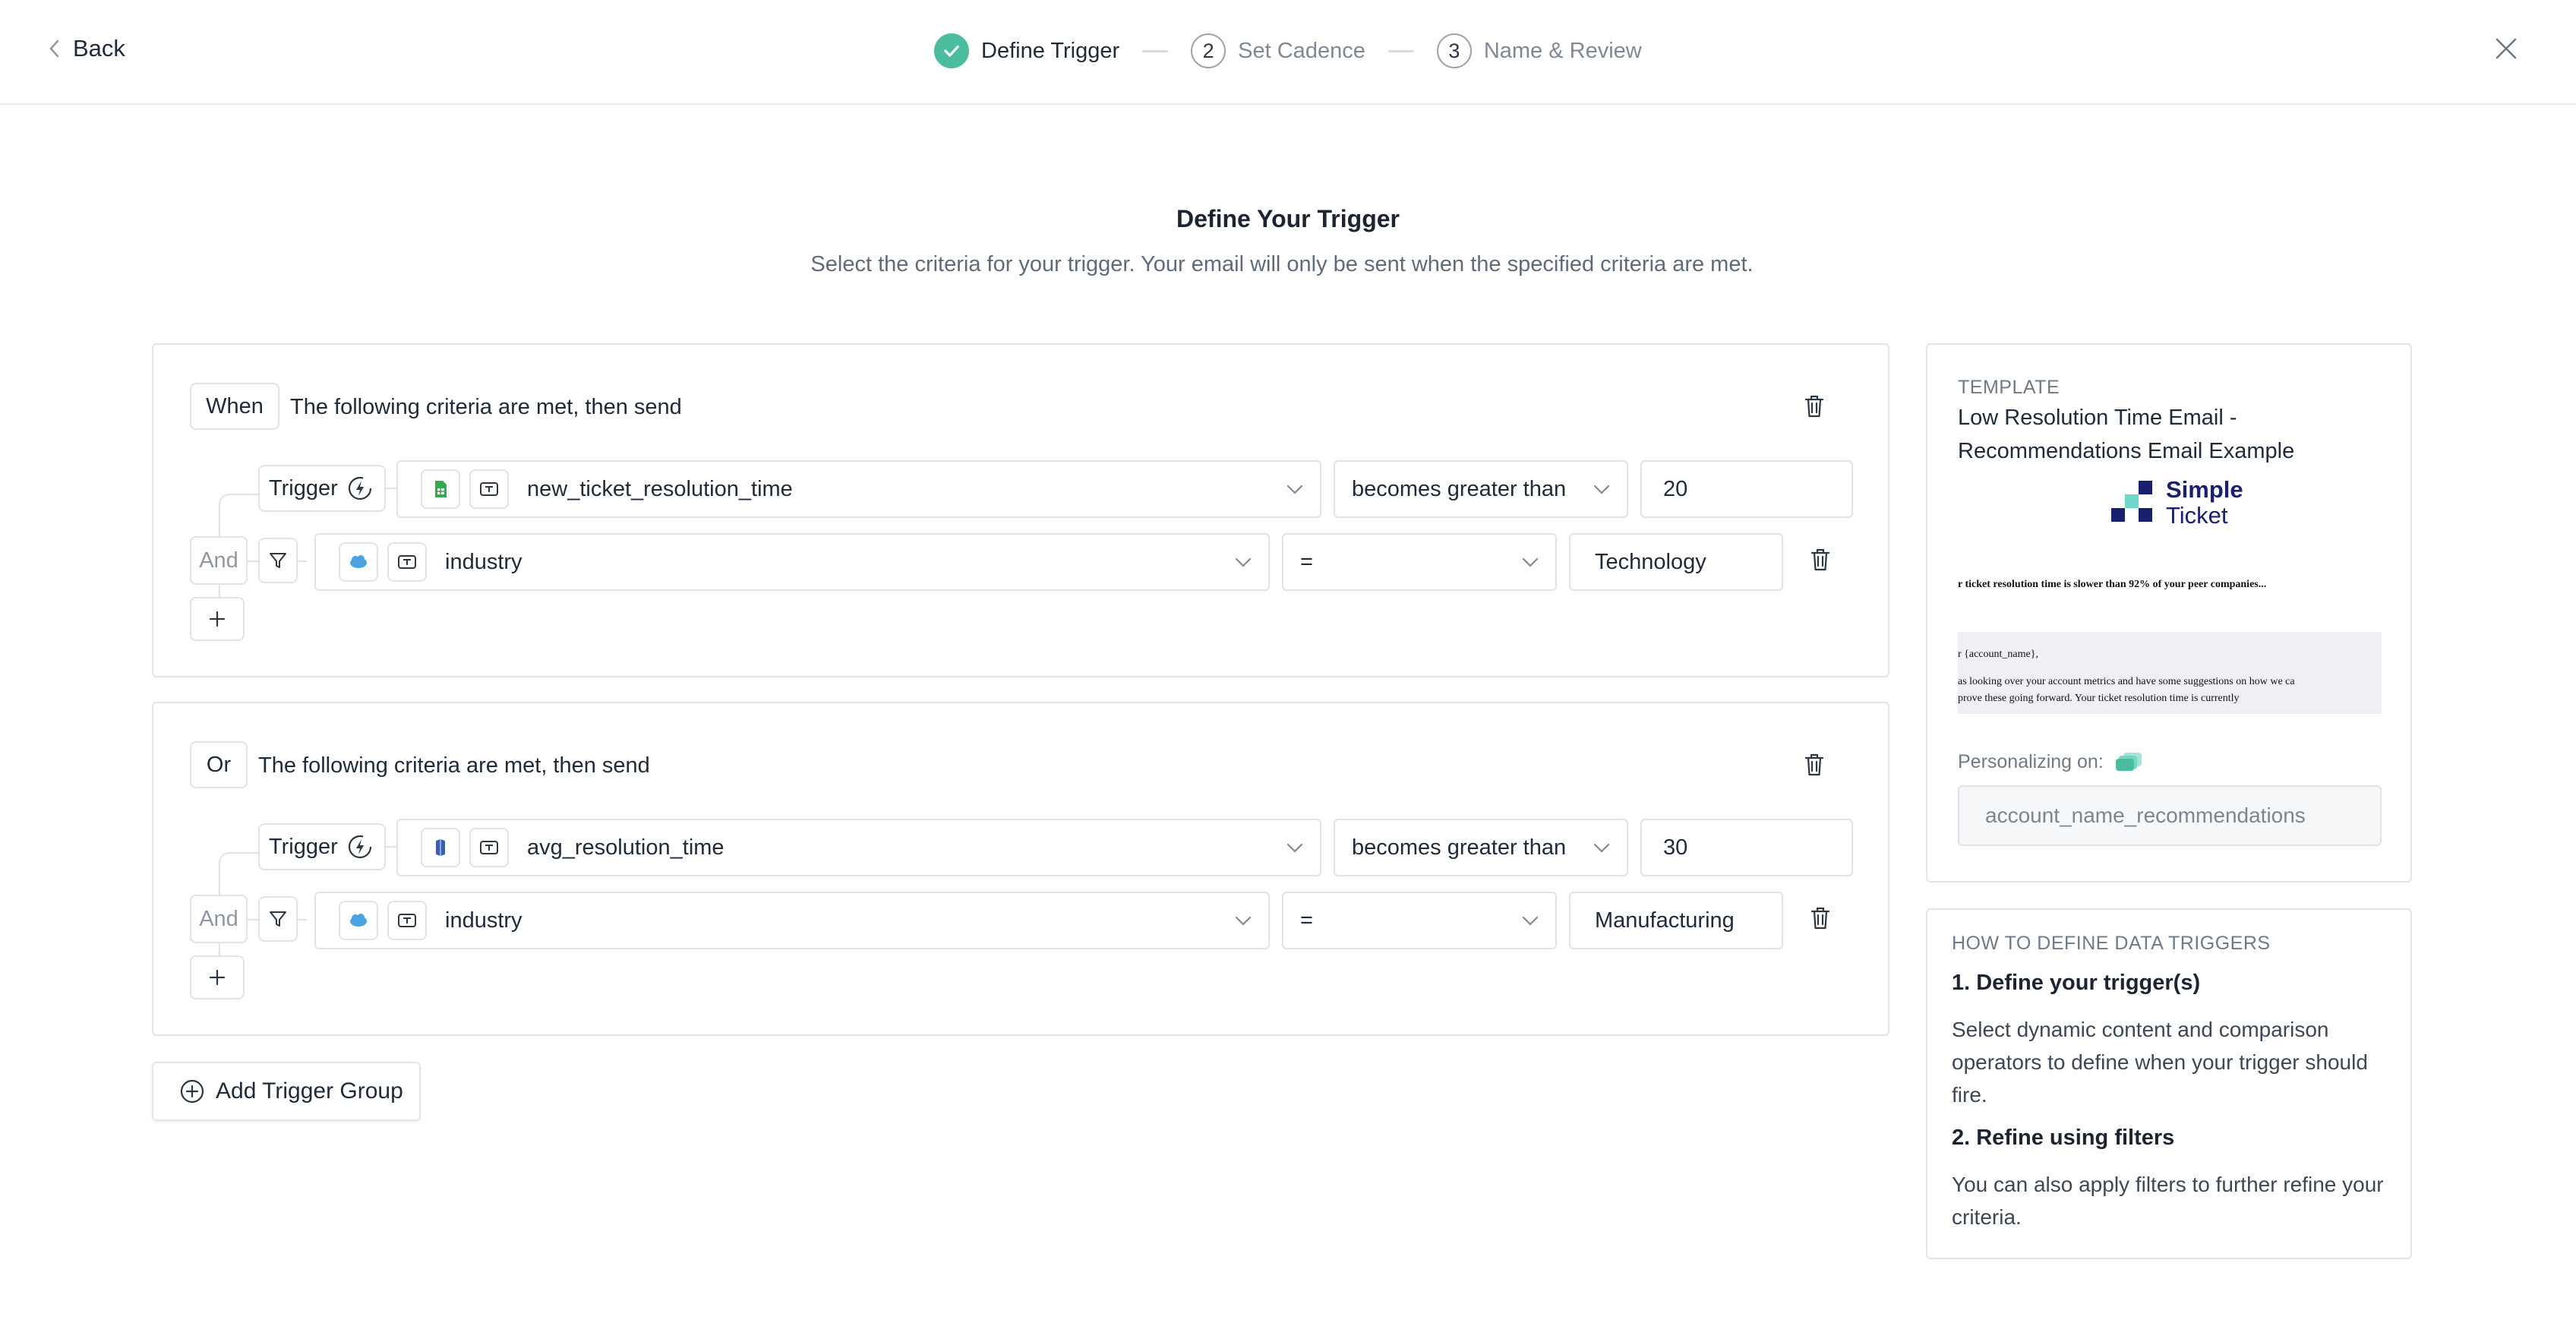  Describe the element at coordinates (440, 489) in the screenshot. I see `google-sheets-icon` at that location.